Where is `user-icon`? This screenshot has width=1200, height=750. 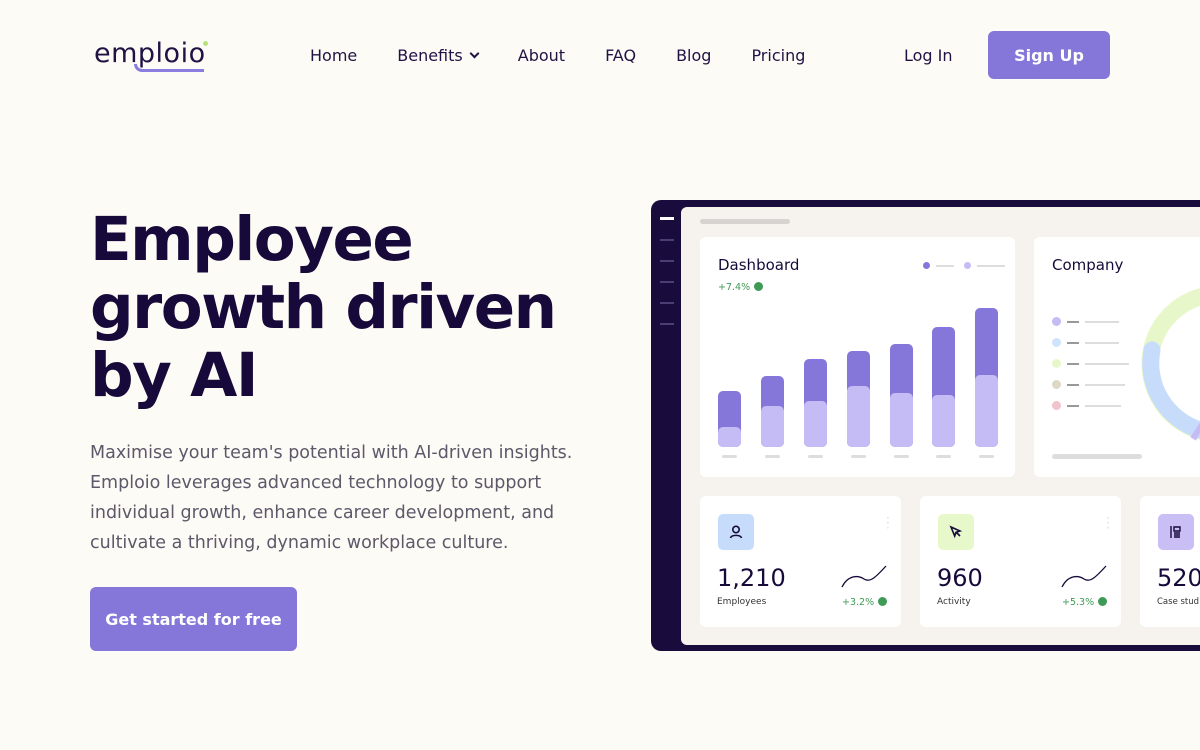 user-icon is located at coordinates (736, 532).